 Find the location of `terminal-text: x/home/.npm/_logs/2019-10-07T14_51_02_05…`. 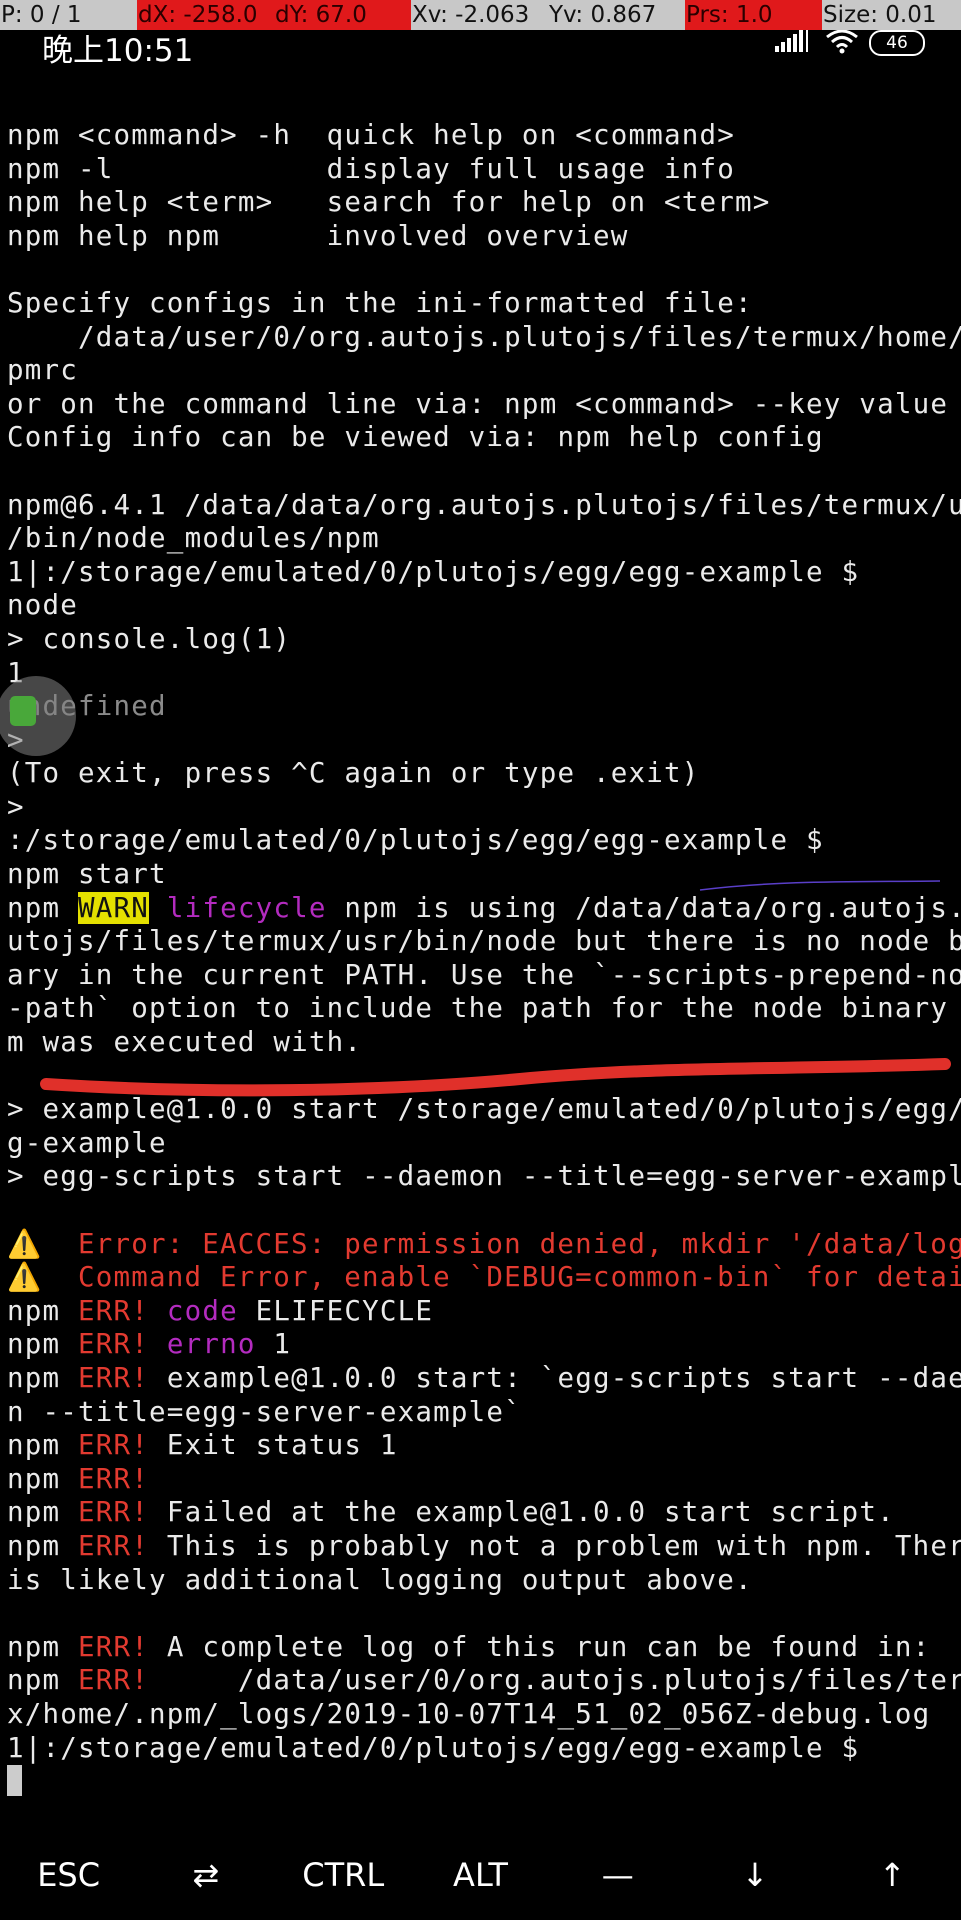

terminal-text: x/home/.npm/_logs/2019-10-07T14_51_02_05… is located at coordinates (469, 1713).